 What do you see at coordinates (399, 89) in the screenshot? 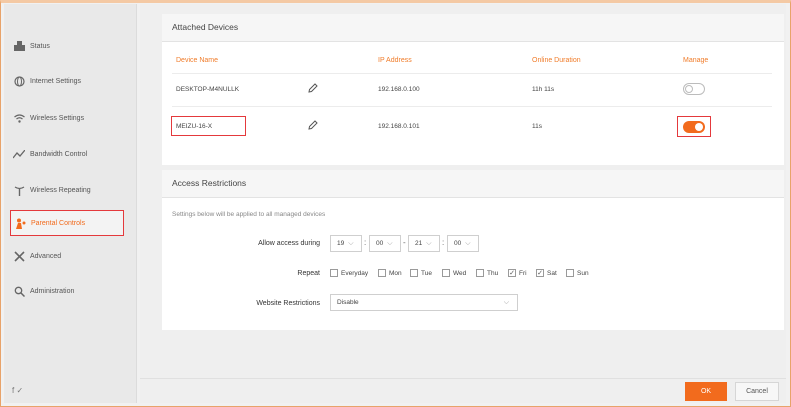
I see `device-ip: 192.168.0.100` at bounding box center [399, 89].